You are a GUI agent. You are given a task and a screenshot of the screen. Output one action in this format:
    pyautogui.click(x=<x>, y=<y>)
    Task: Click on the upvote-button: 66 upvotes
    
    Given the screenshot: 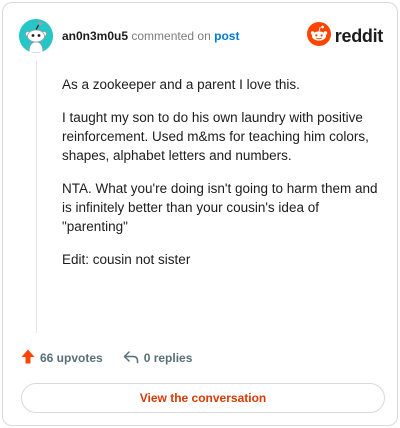 What is the action you would take?
    pyautogui.click(x=62, y=358)
    